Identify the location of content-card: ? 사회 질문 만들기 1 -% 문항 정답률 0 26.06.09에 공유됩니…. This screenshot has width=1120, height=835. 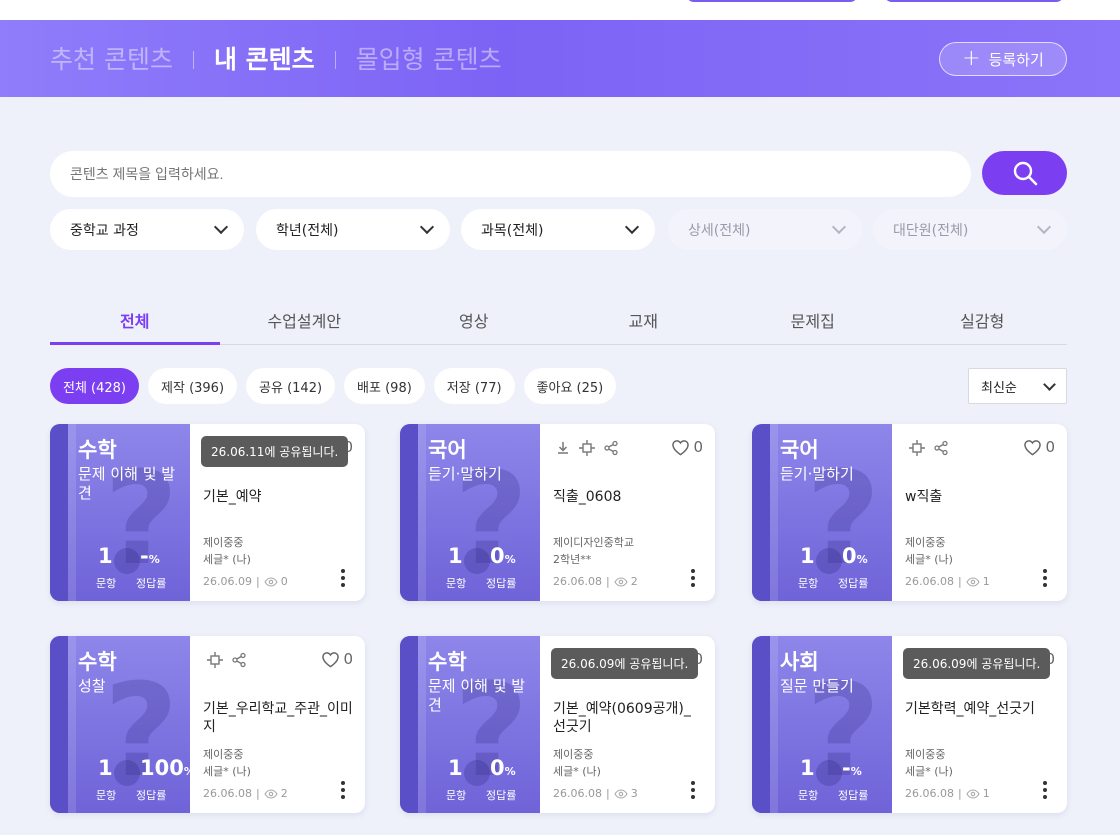
(909, 724).